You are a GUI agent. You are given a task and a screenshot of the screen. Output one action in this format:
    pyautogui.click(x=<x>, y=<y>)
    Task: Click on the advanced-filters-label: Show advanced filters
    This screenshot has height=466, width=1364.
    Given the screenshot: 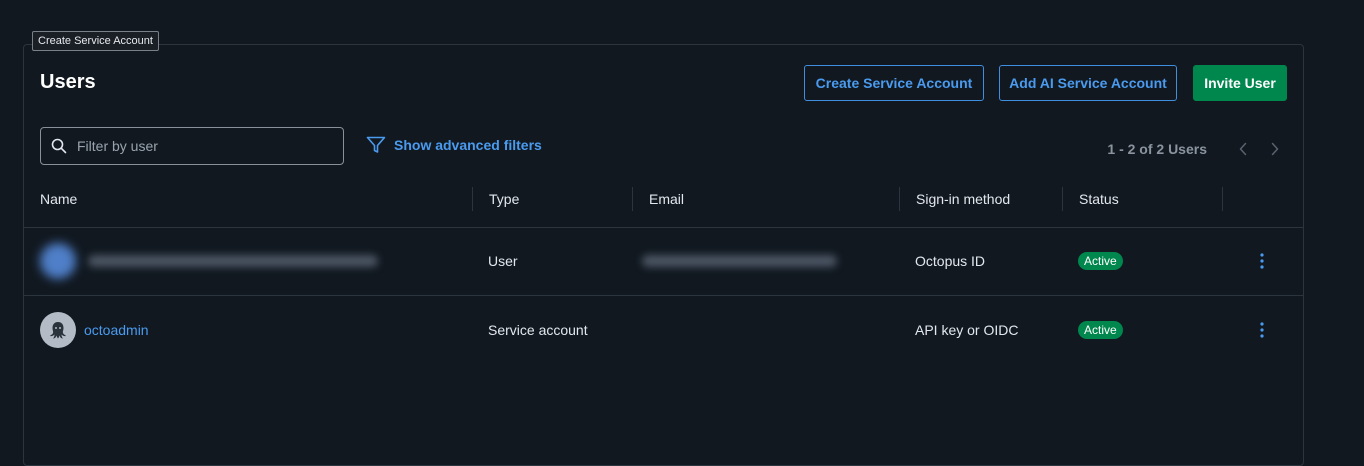 What is the action you would take?
    pyautogui.click(x=468, y=145)
    